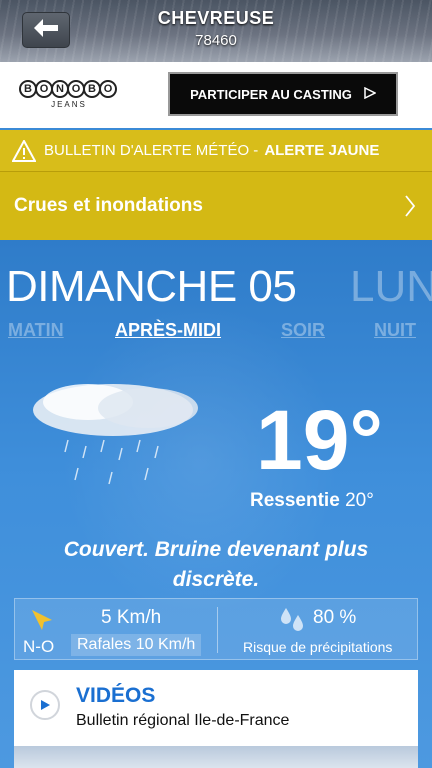  I want to click on wind-direction-icon, so click(42, 622).